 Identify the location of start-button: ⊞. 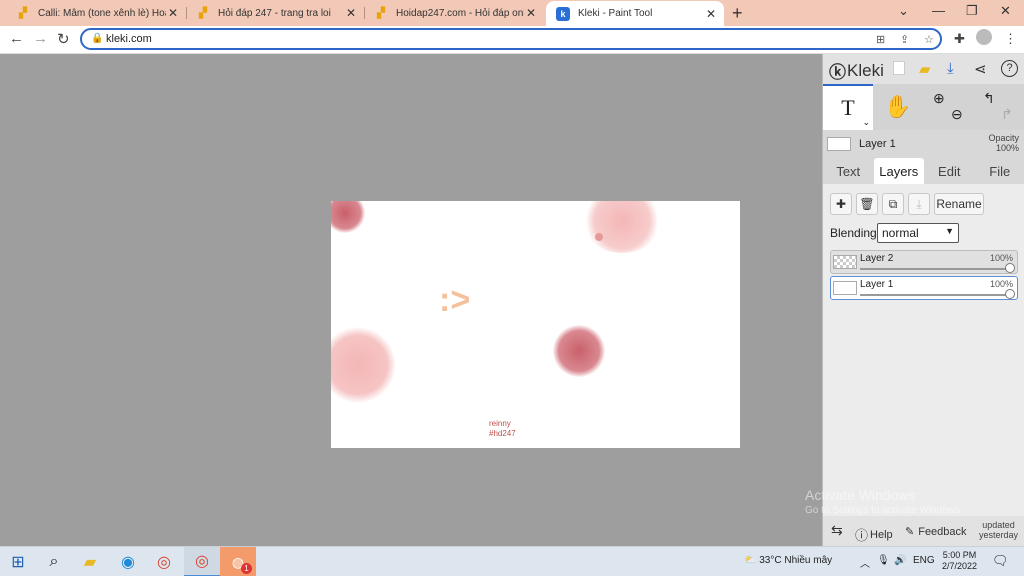
(18, 561).